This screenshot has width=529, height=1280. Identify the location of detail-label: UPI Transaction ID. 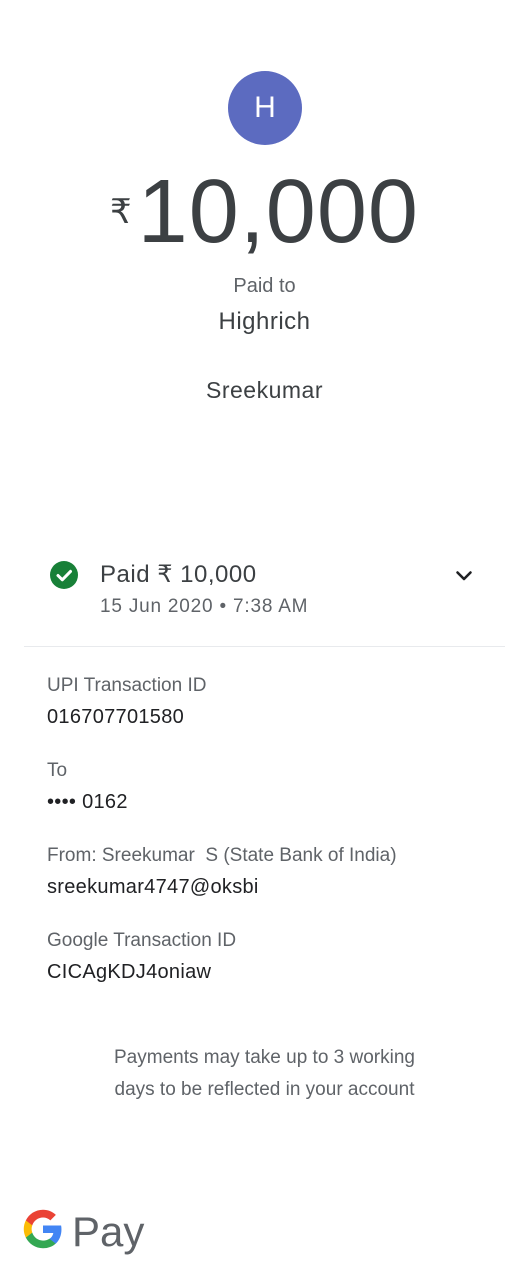
(127, 685).